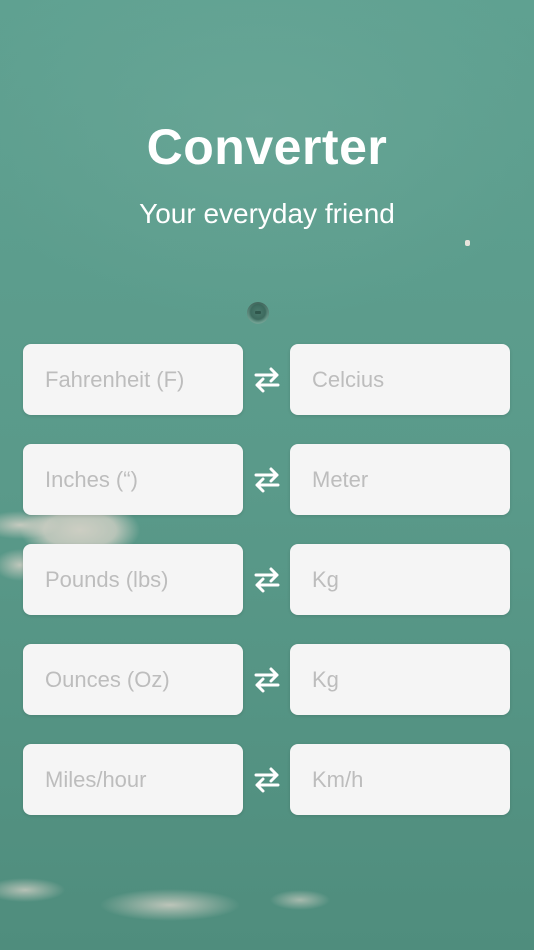  I want to click on conversion-row-speed, so click(267, 779).